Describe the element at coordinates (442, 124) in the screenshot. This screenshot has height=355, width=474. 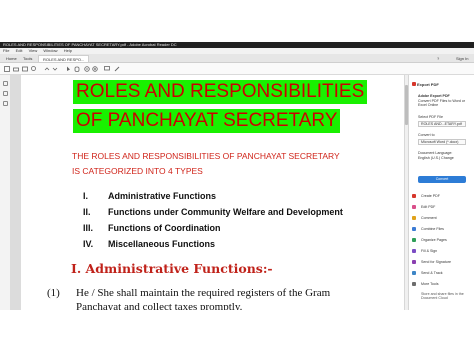
I see `selected-file-field: ROLES AND...ETARY.pdf` at that location.